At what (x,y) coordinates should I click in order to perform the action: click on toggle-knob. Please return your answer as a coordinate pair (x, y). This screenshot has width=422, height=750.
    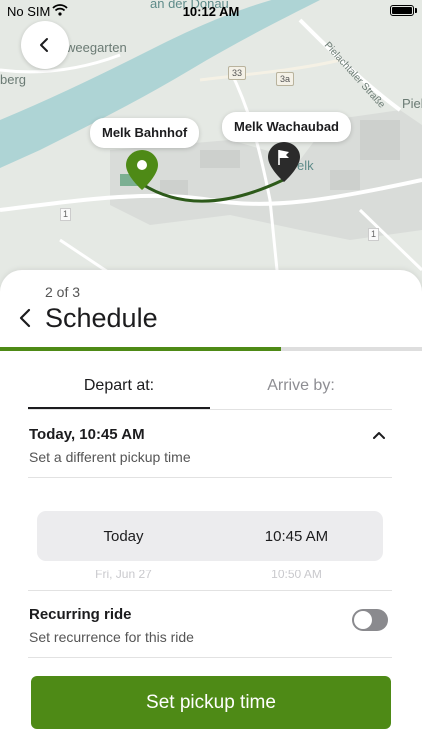
    Looking at the image, I should click on (363, 620).